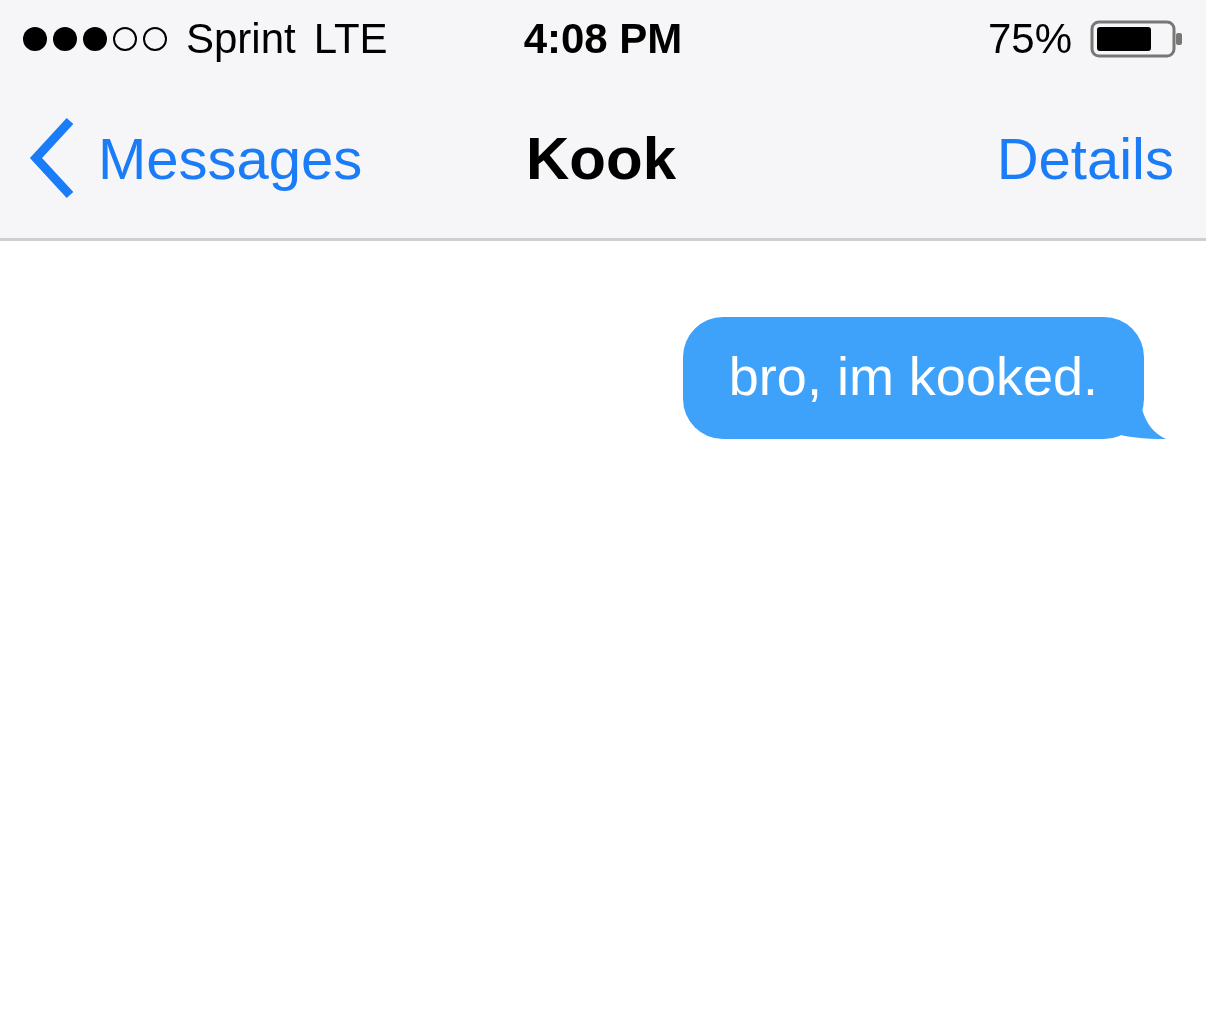 The image size is (1206, 1030). What do you see at coordinates (95, 39) in the screenshot?
I see `signal-icon` at bounding box center [95, 39].